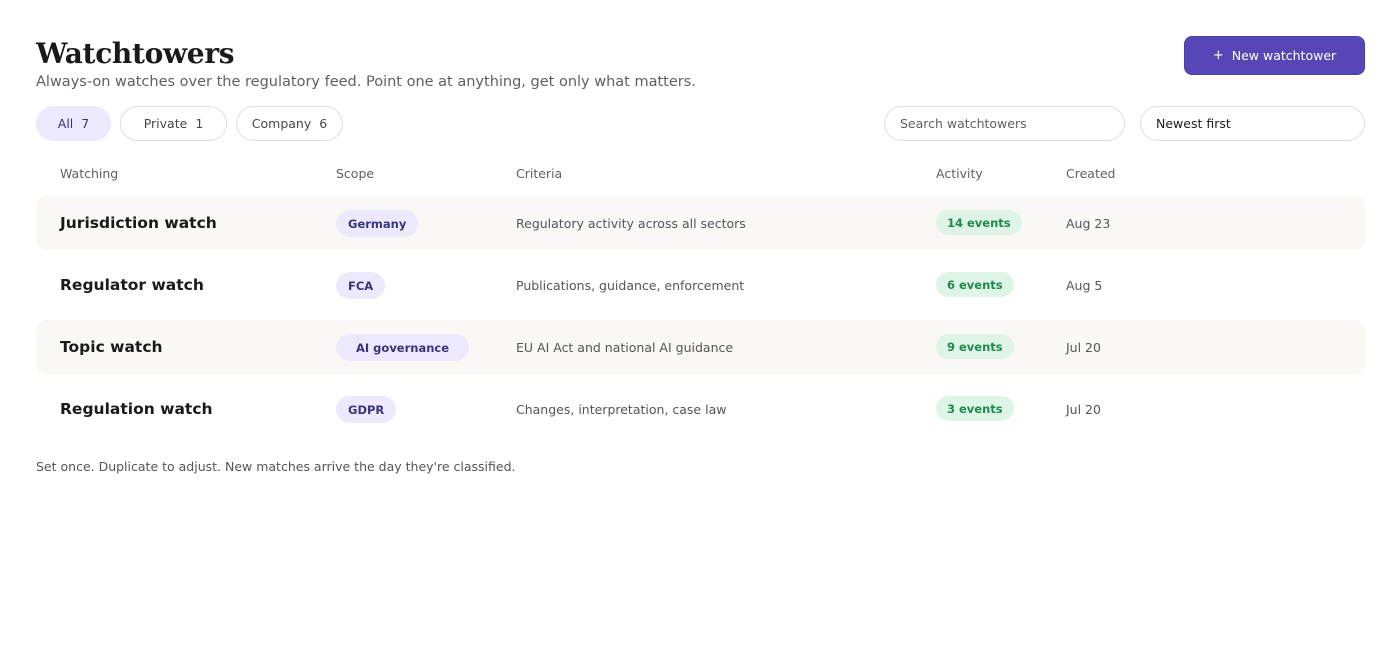  What do you see at coordinates (975, 408) in the screenshot?
I see `activity-badge: 3 events` at bounding box center [975, 408].